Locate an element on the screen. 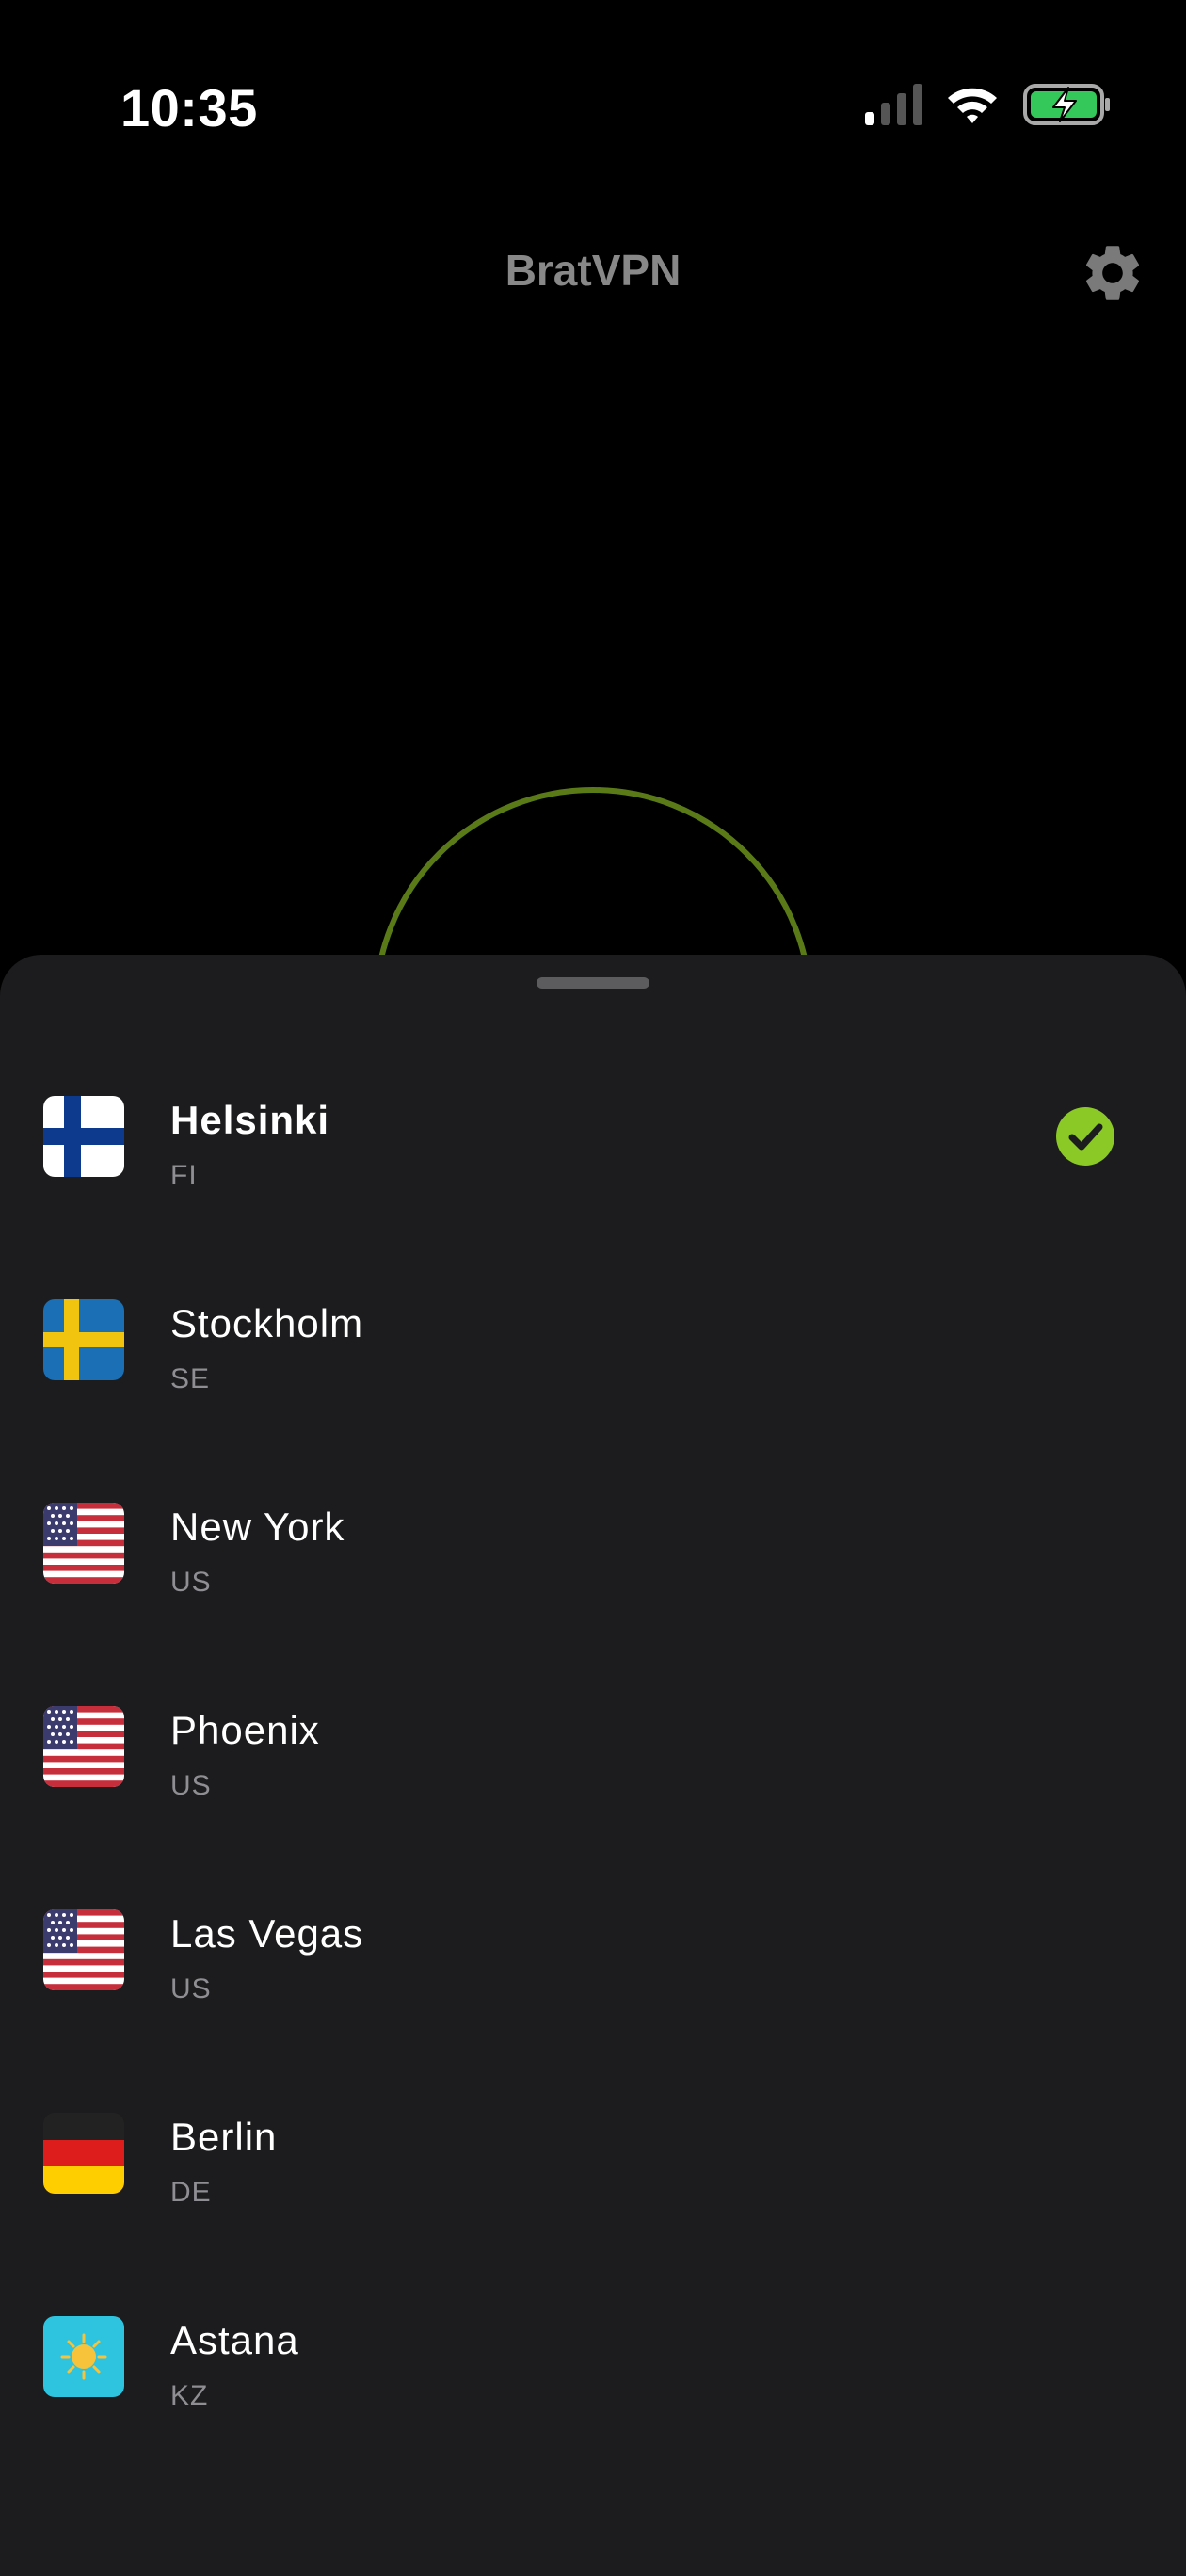 This screenshot has height=2576, width=1186. sheet-drag-handle is located at coordinates (593, 983).